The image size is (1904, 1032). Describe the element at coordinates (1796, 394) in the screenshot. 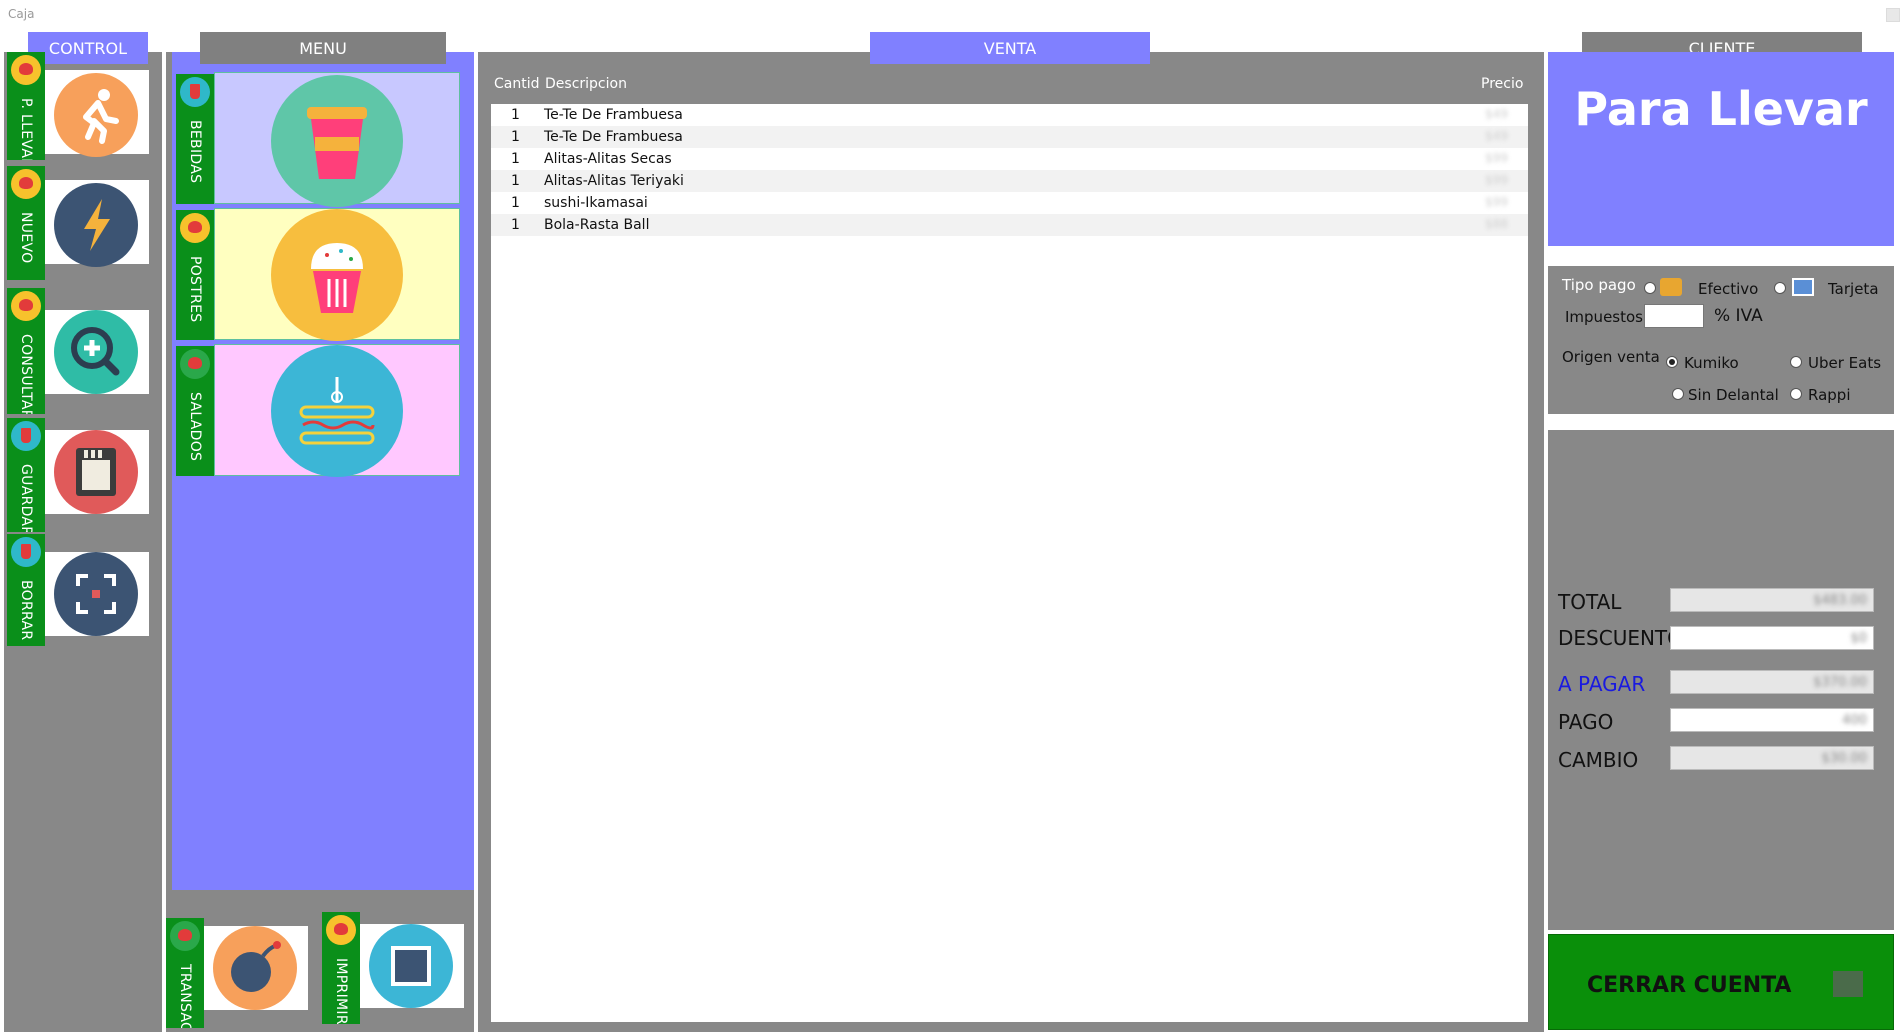

I see `origin-rappi-radio` at that location.